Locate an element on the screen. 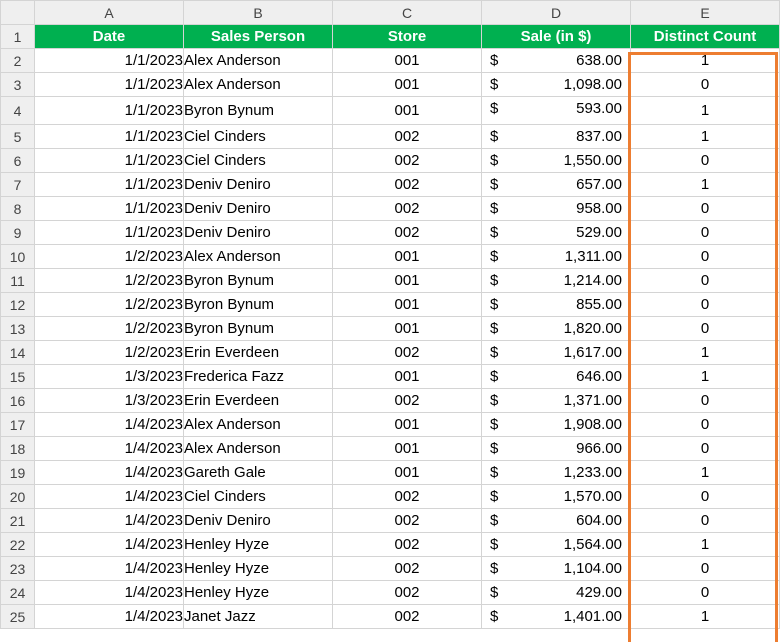 The height and width of the screenshot is (642, 781). row-number: 2 is located at coordinates (17, 60).